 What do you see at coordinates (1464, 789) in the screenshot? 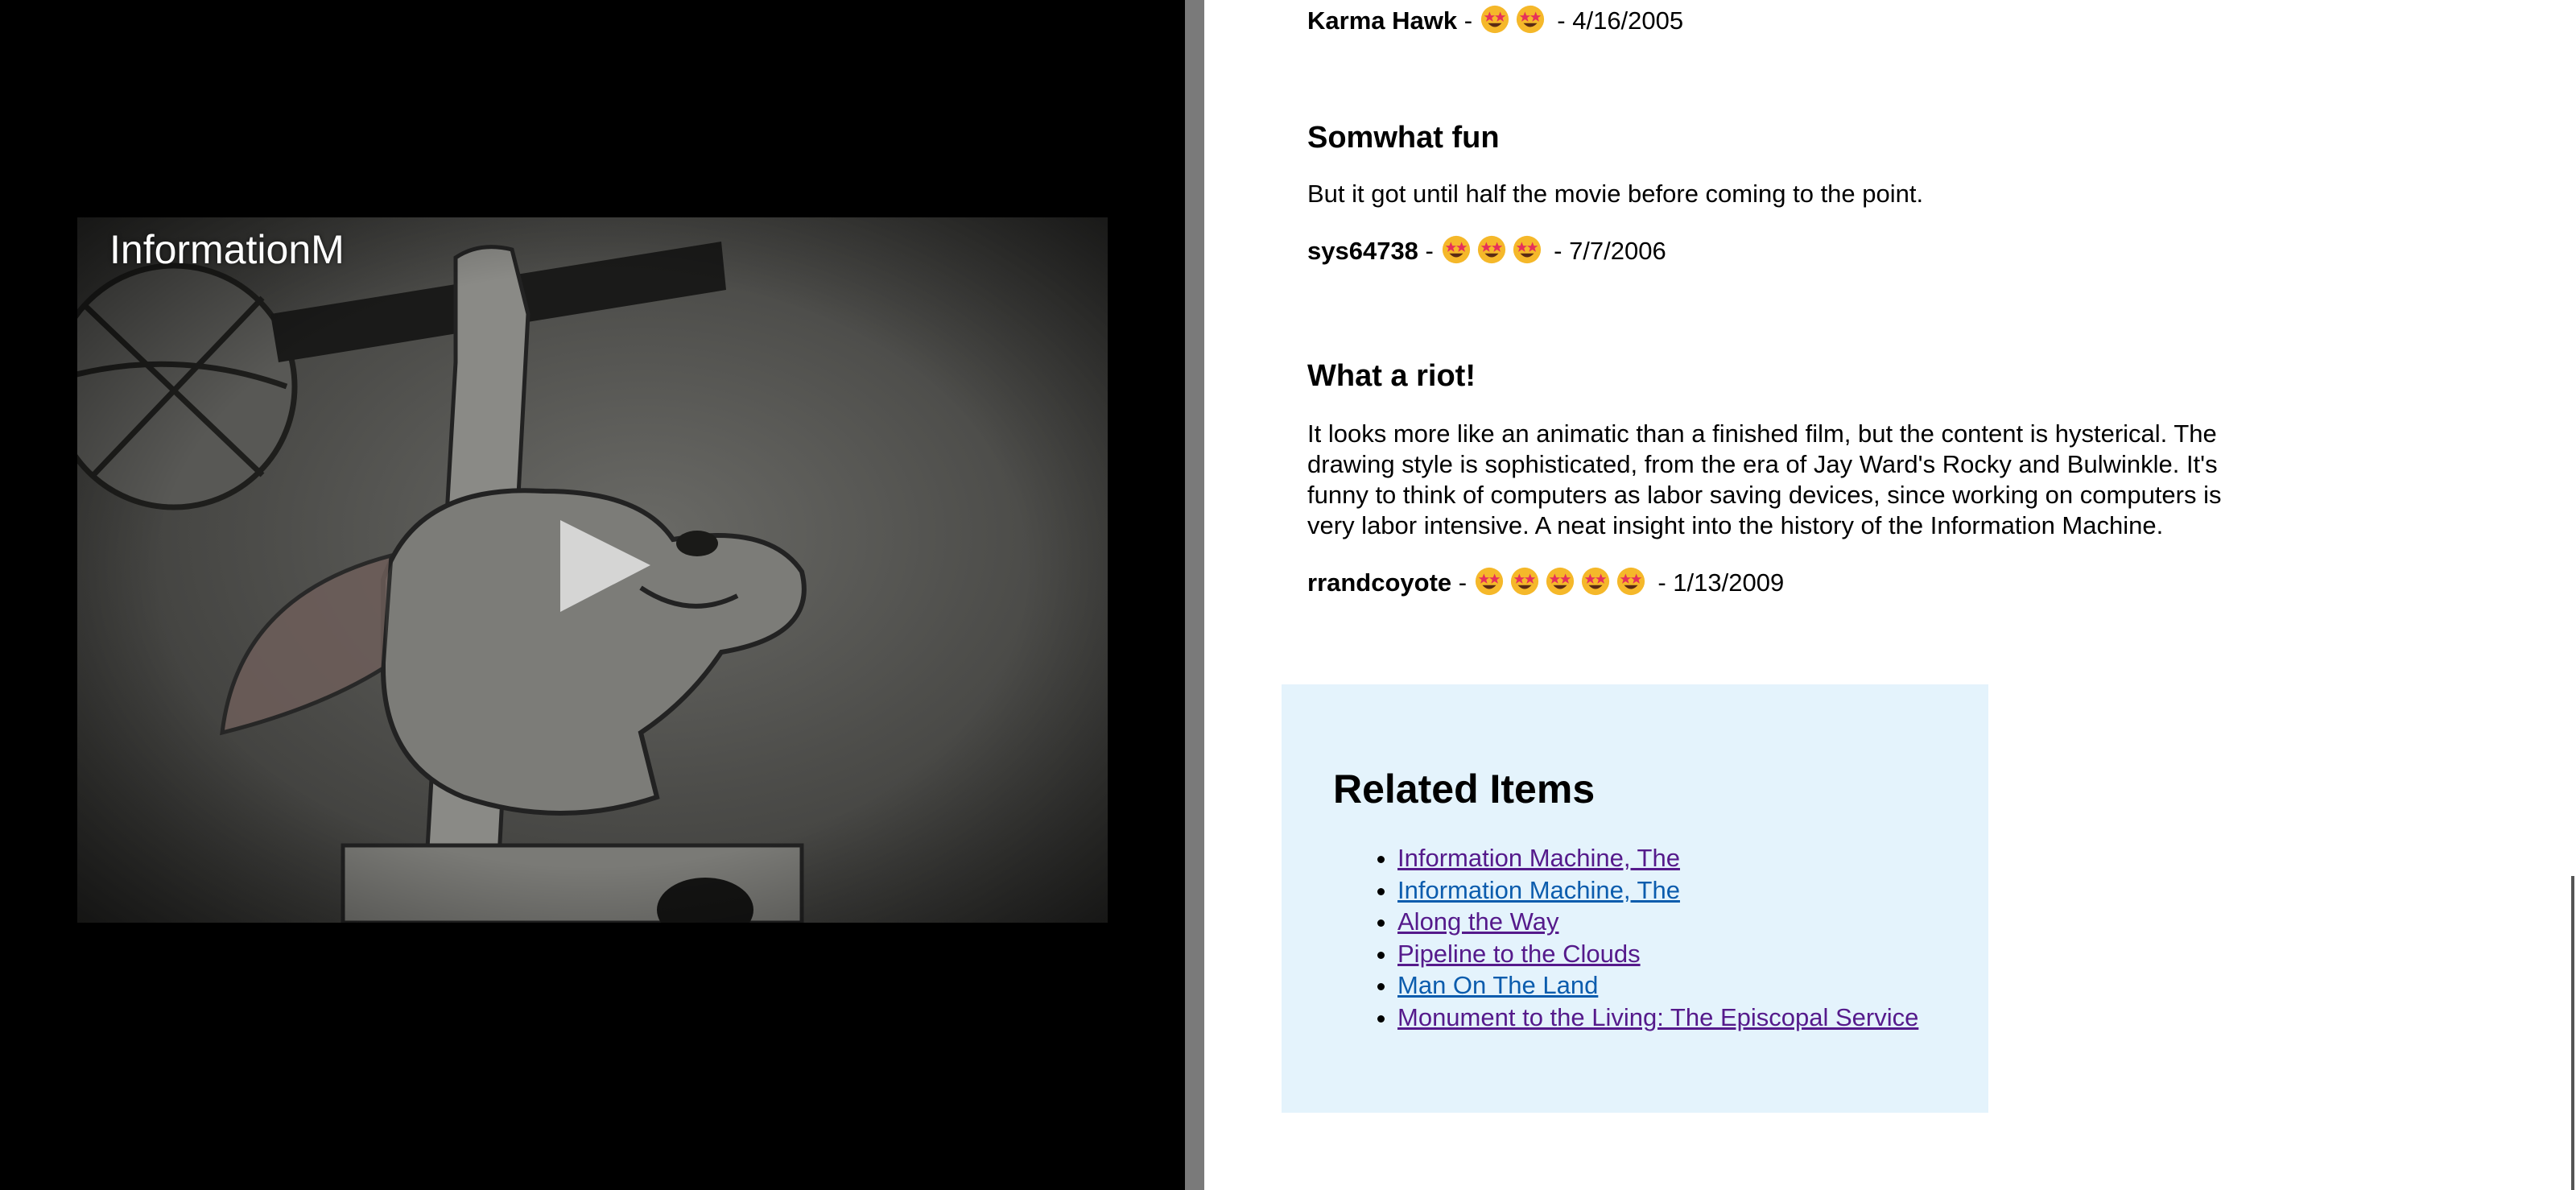
I see `related-items-title: Related Items` at bounding box center [1464, 789].